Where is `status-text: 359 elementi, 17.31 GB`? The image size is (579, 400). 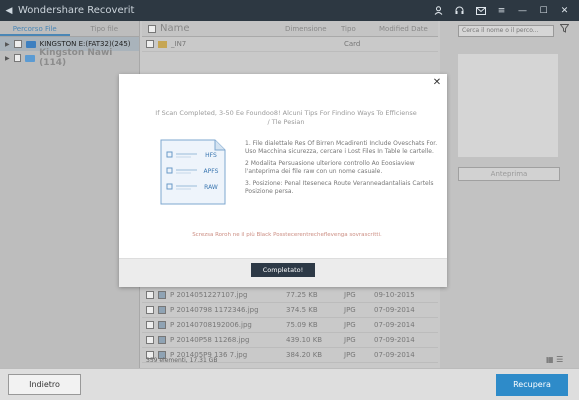 status-text: 359 elementi, 17.31 GB is located at coordinates (182, 360).